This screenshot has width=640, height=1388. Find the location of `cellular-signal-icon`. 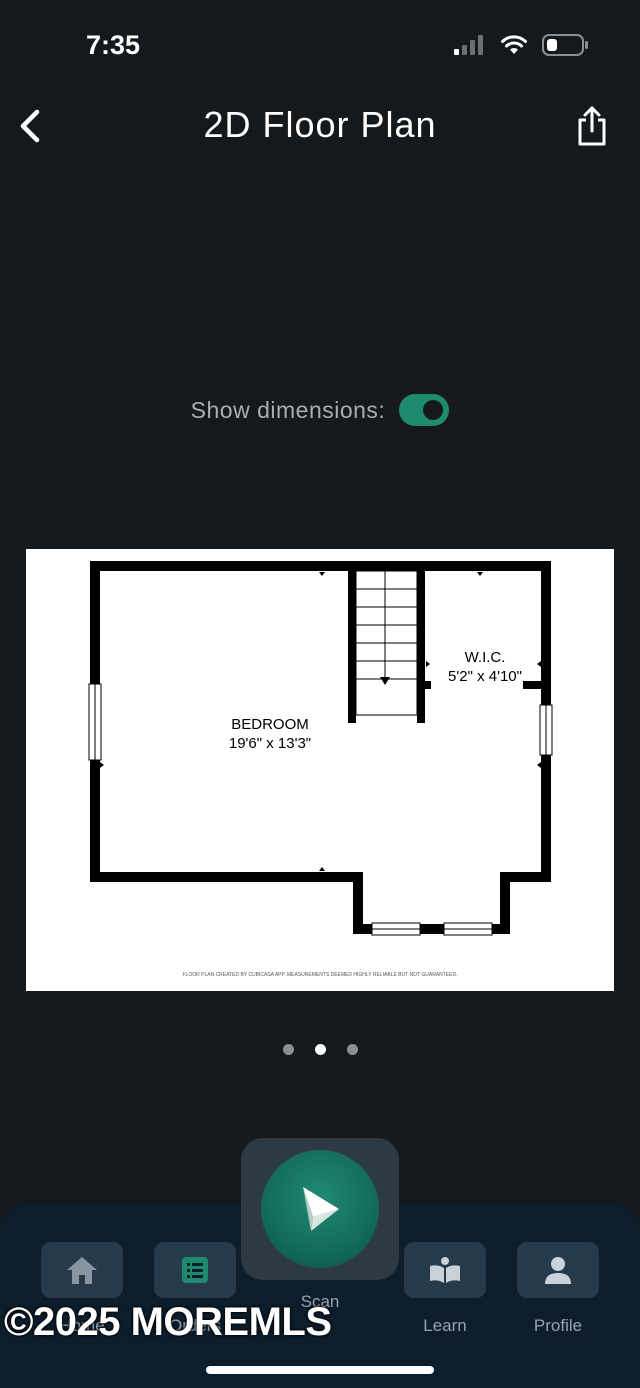

cellular-signal-icon is located at coordinates (468, 45).